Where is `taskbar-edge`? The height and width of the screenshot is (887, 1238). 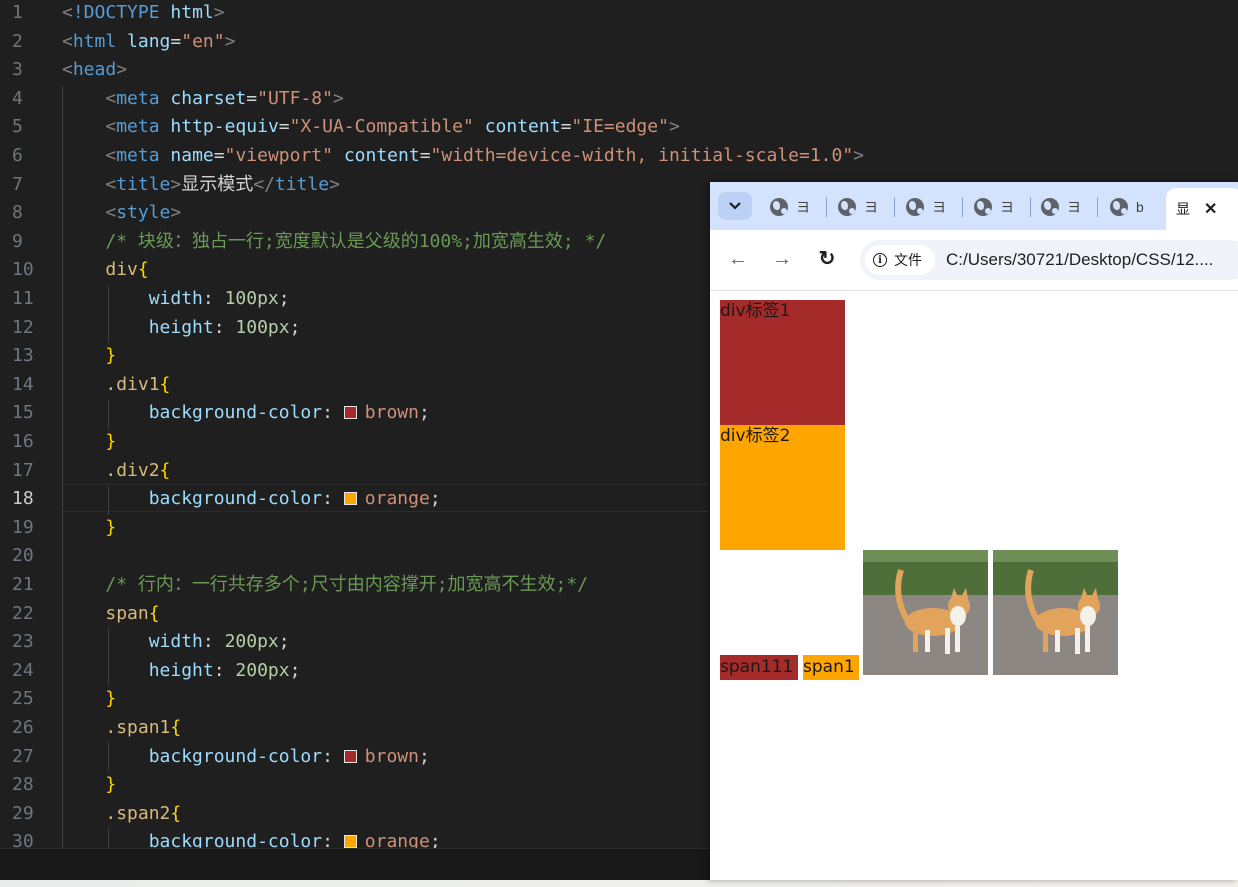 taskbar-edge is located at coordinates (619, 883).